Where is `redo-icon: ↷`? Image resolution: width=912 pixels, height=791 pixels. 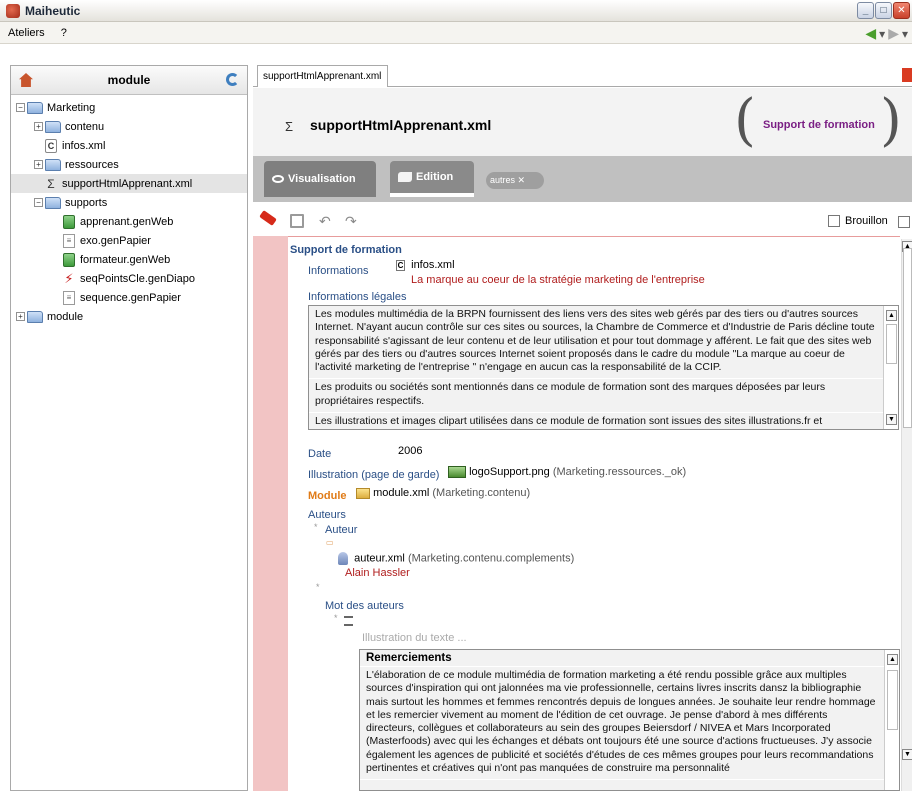 redo-icon: ↷ is located at coordinates (352, 221).